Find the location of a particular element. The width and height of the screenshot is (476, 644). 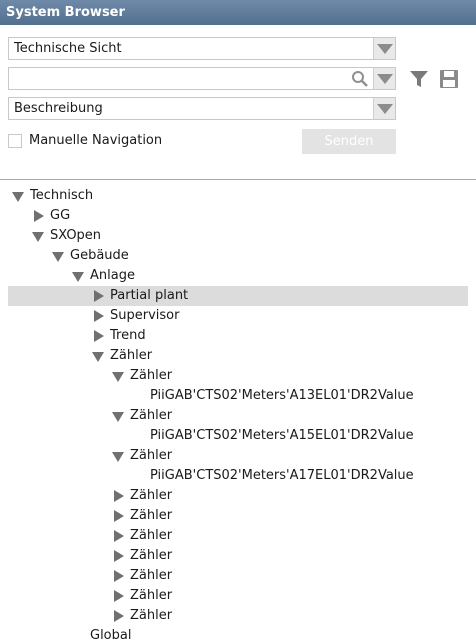

tree-node-label: Anlage is located at coordinates (112, 275).